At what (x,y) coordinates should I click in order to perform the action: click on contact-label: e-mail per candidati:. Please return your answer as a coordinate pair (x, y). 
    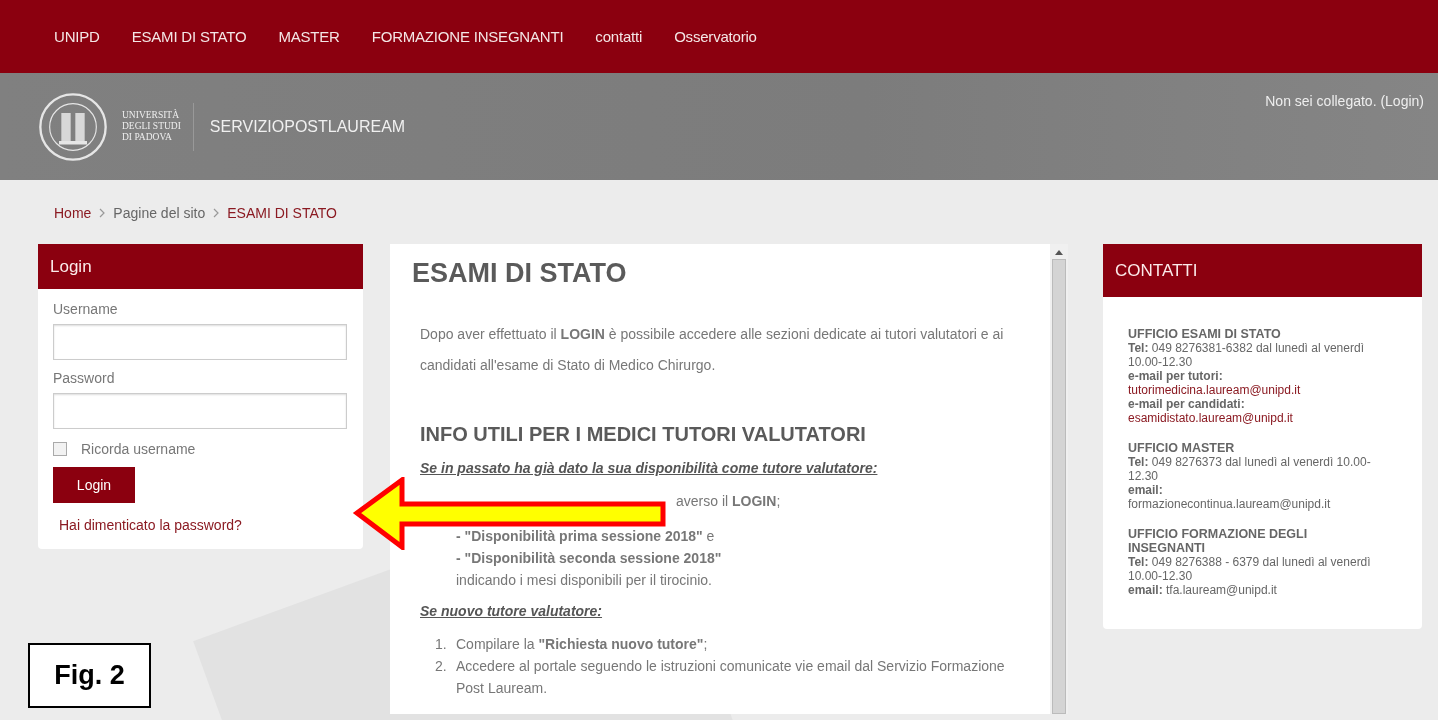
    Looking at the image, I should click on (1187, 404).